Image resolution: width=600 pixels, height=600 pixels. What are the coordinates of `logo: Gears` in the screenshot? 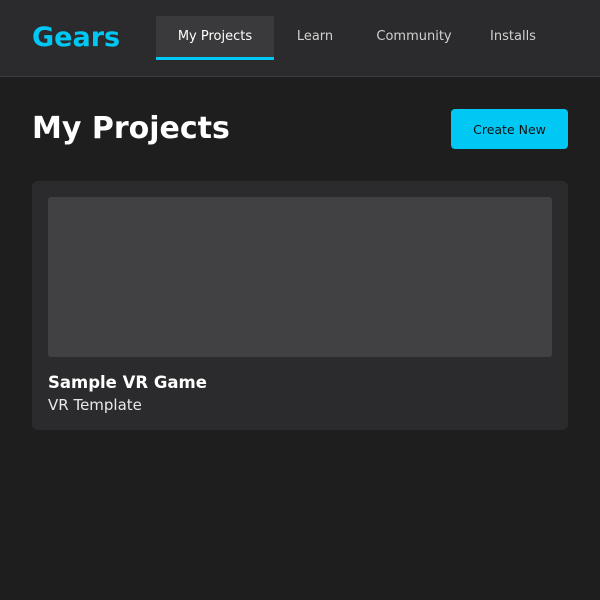 It's located at (76, 38).